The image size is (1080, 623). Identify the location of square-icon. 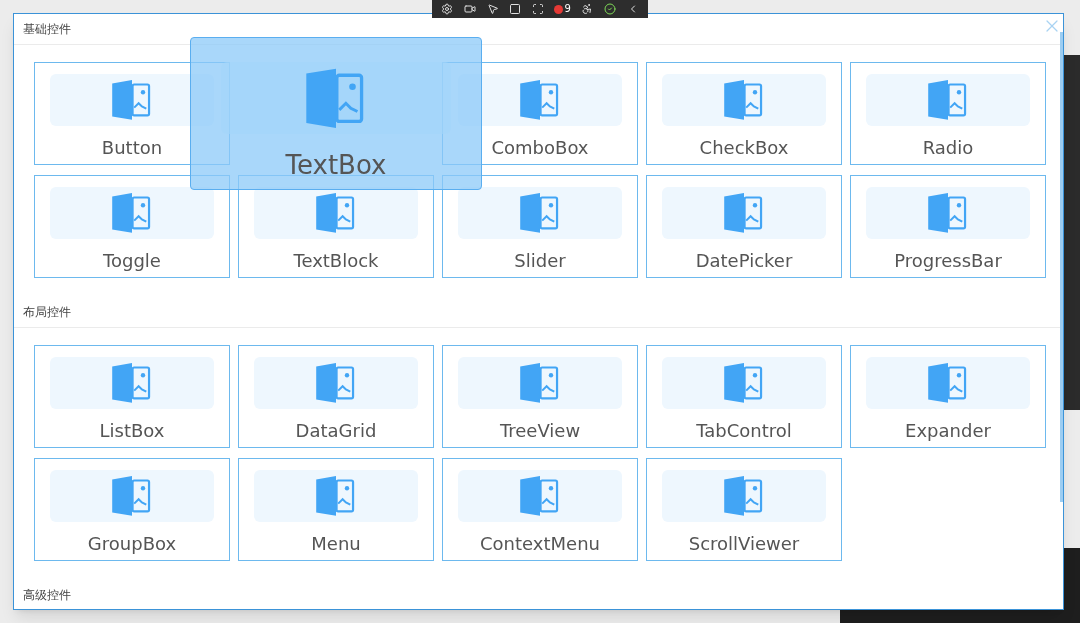
(515, 9).